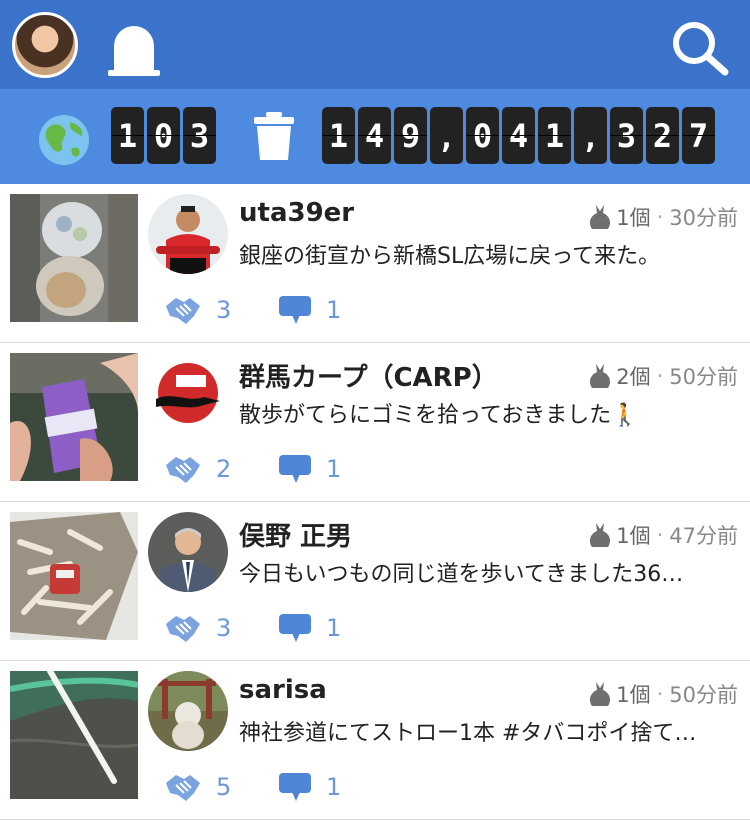  I want to click on trash-counter: 149,041,327, so click(518, 135).